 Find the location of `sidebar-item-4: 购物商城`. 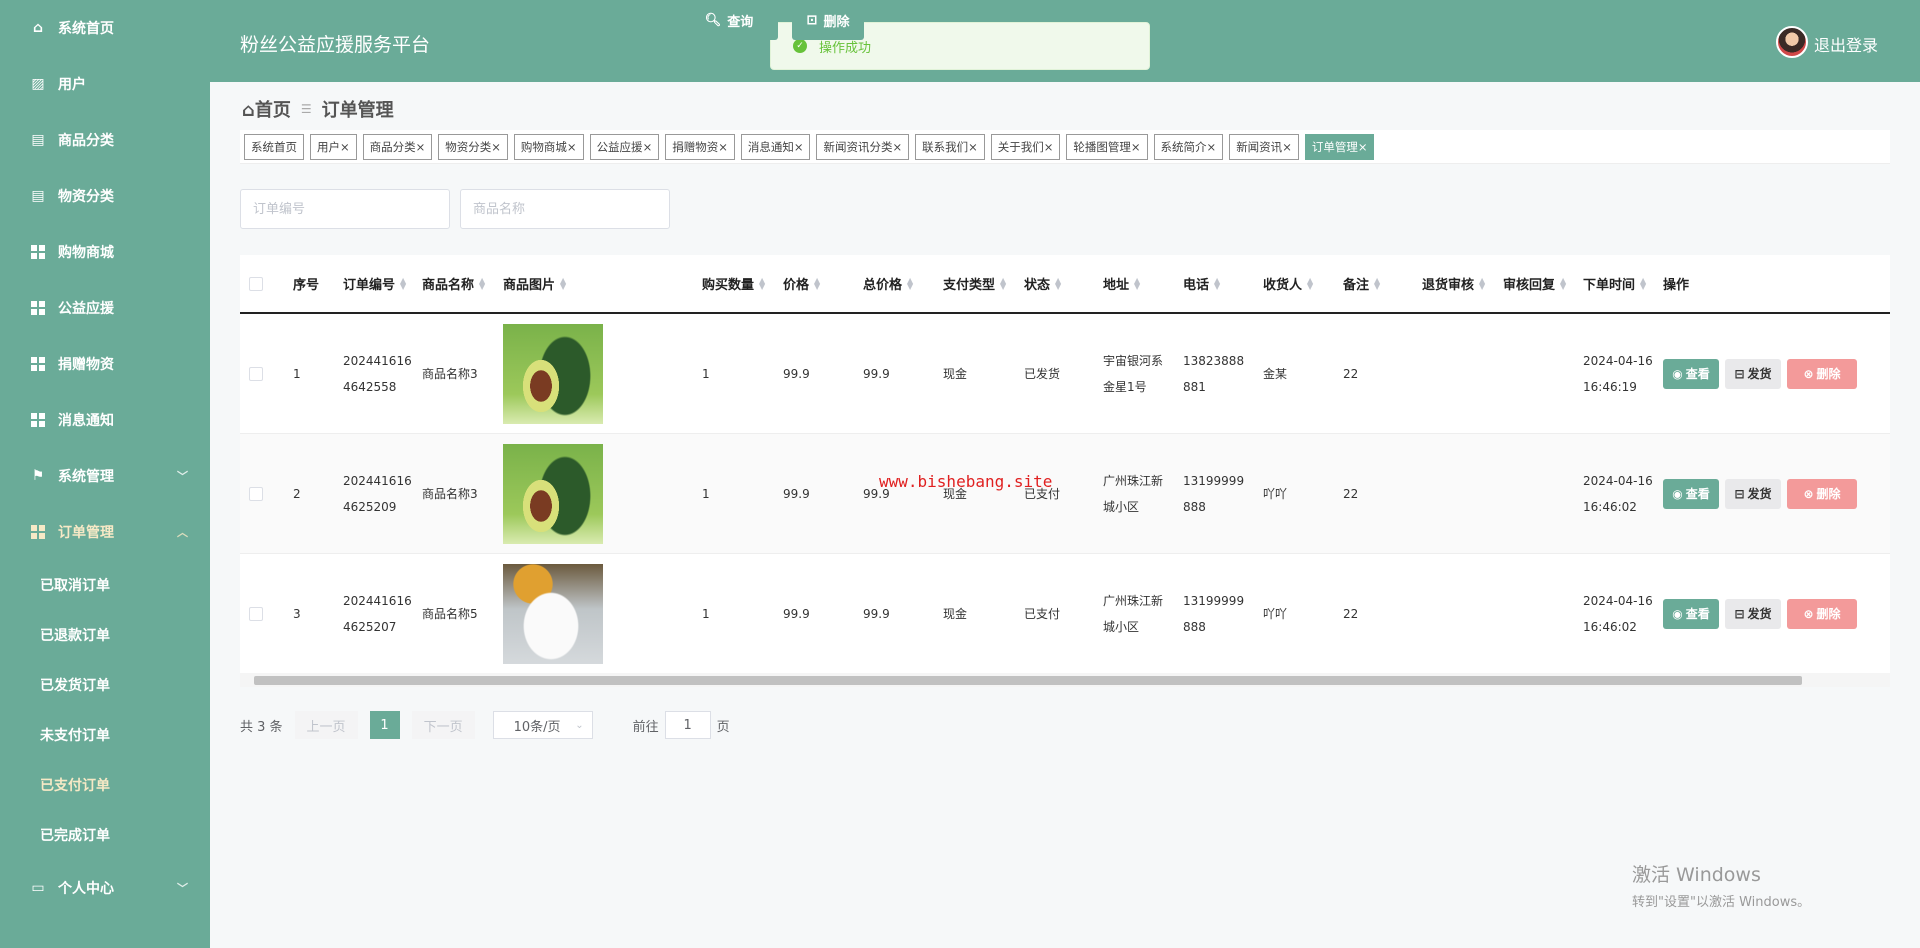

sidebar-item-4: 购物商城 is located at coordinates (105, 252).